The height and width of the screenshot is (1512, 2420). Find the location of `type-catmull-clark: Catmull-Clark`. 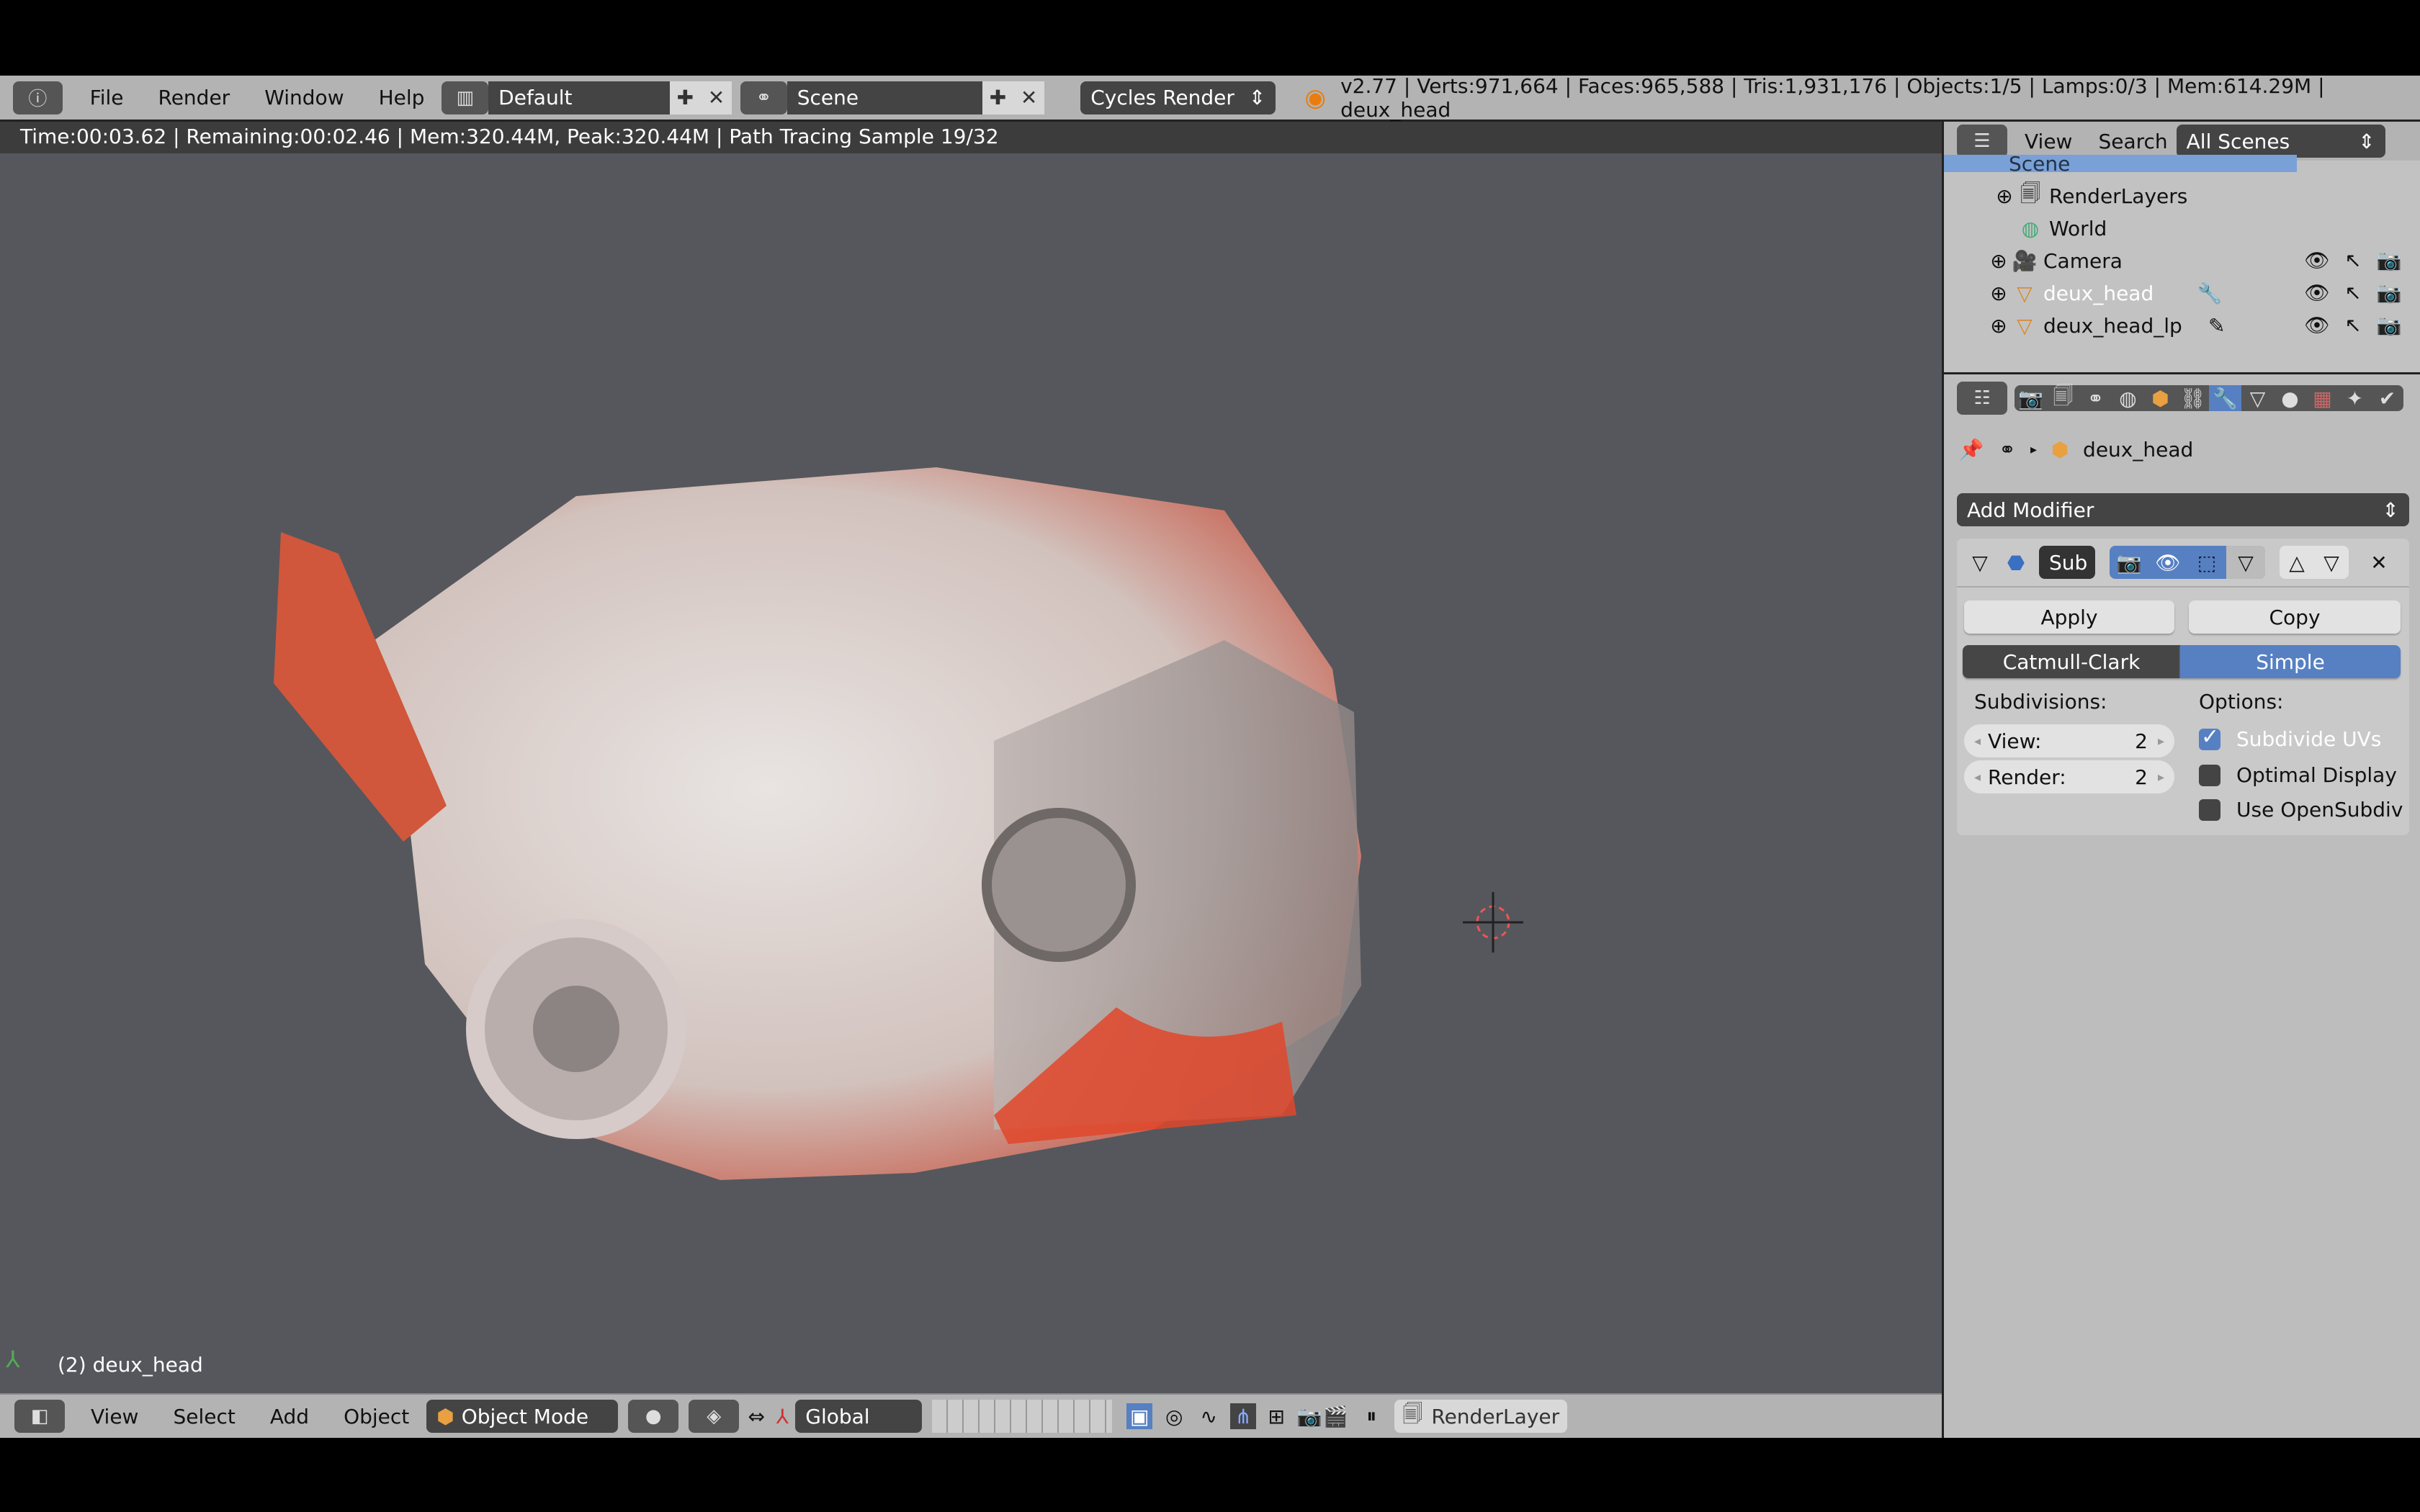

type-catmull-clark: Catmull-Clark is located at coordinates (2071, 661).